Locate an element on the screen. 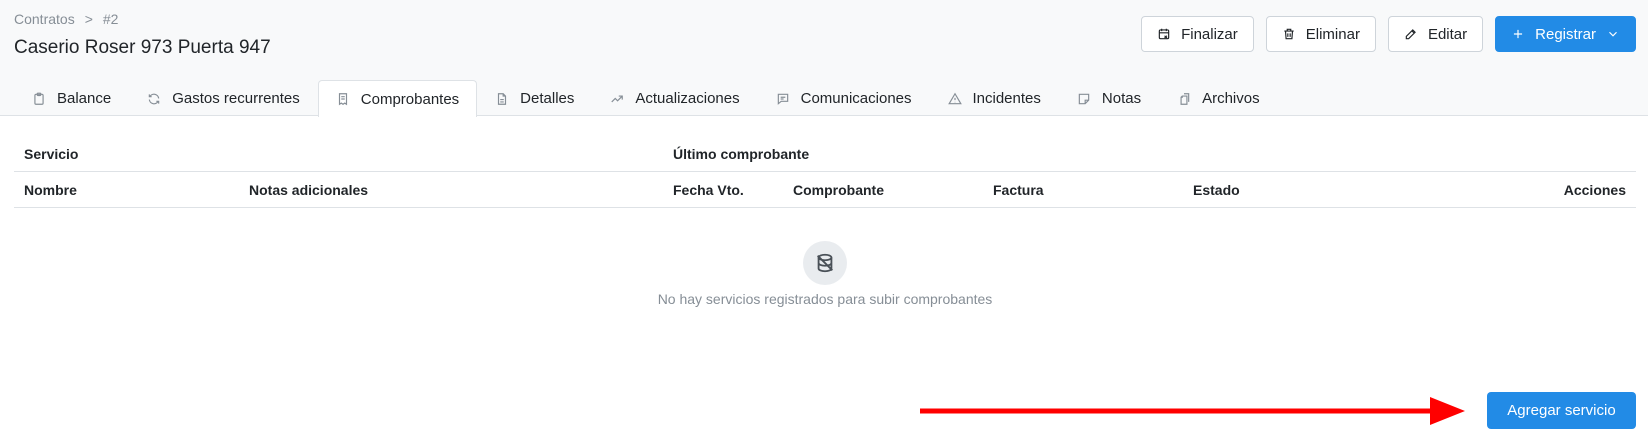  eliminar-label: Eliminar is located at coordinates (1332, 34).